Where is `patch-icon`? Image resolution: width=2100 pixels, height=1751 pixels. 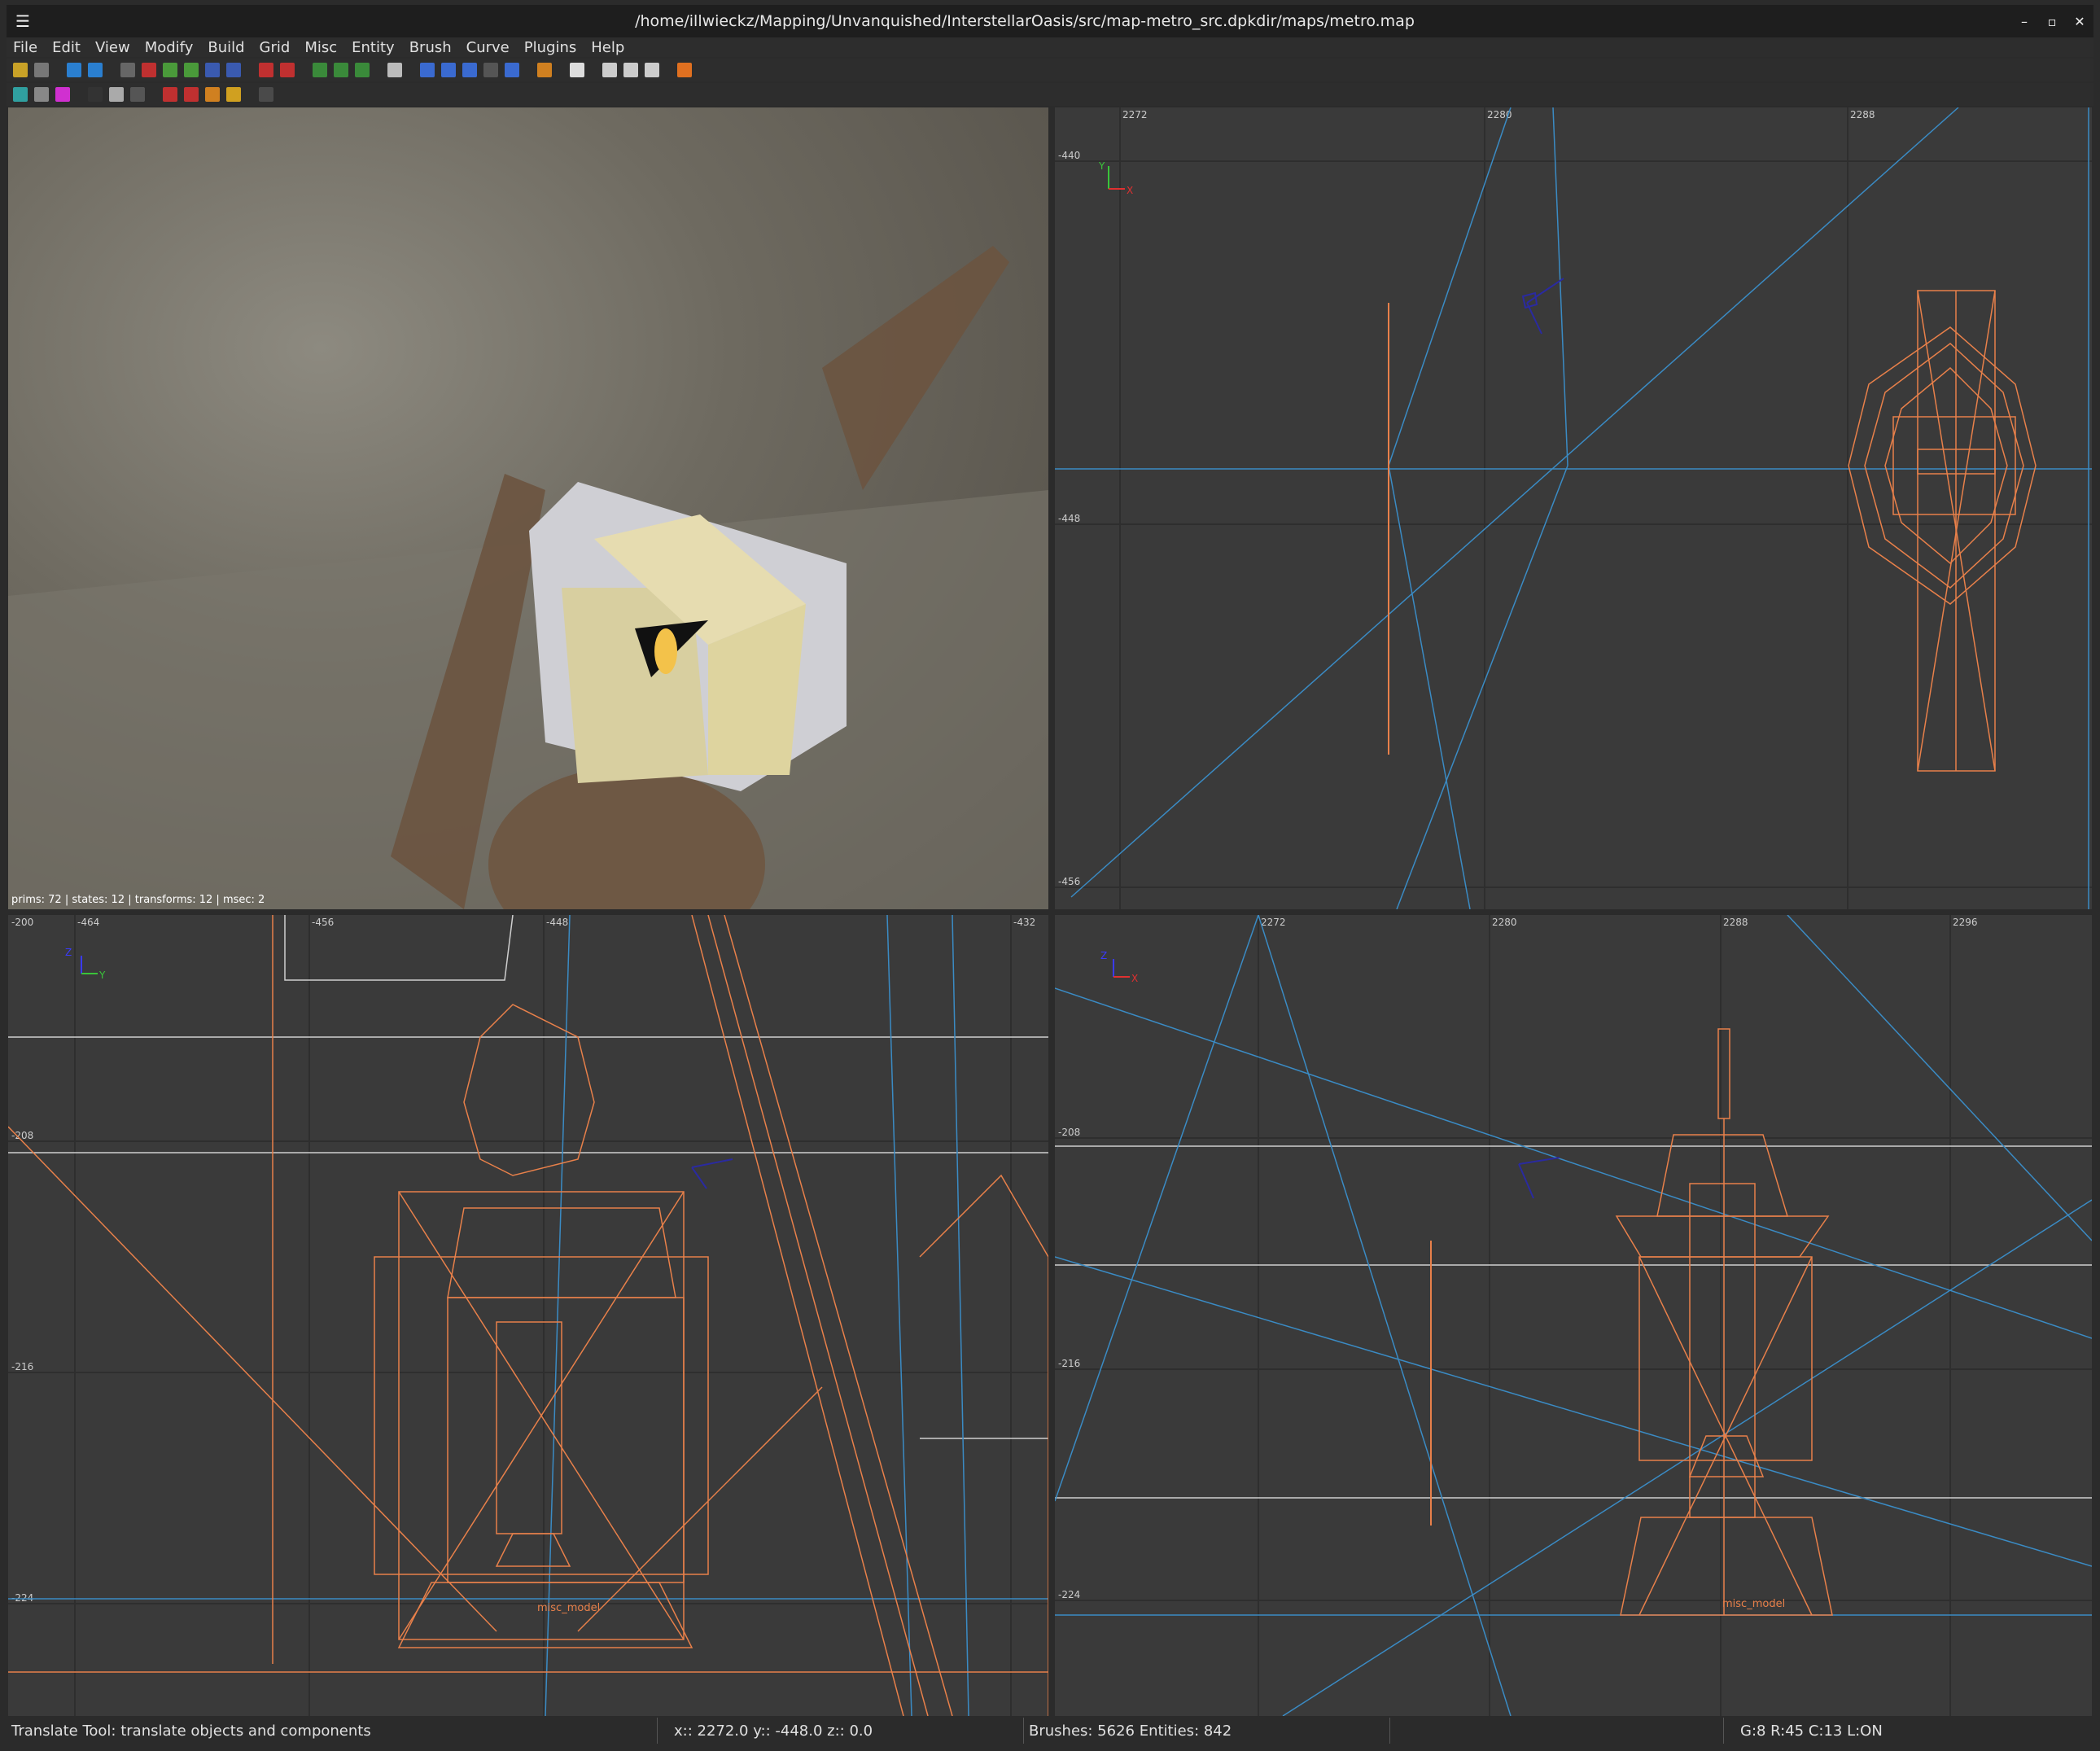 patch-icon is located at coordinates (20, 94).